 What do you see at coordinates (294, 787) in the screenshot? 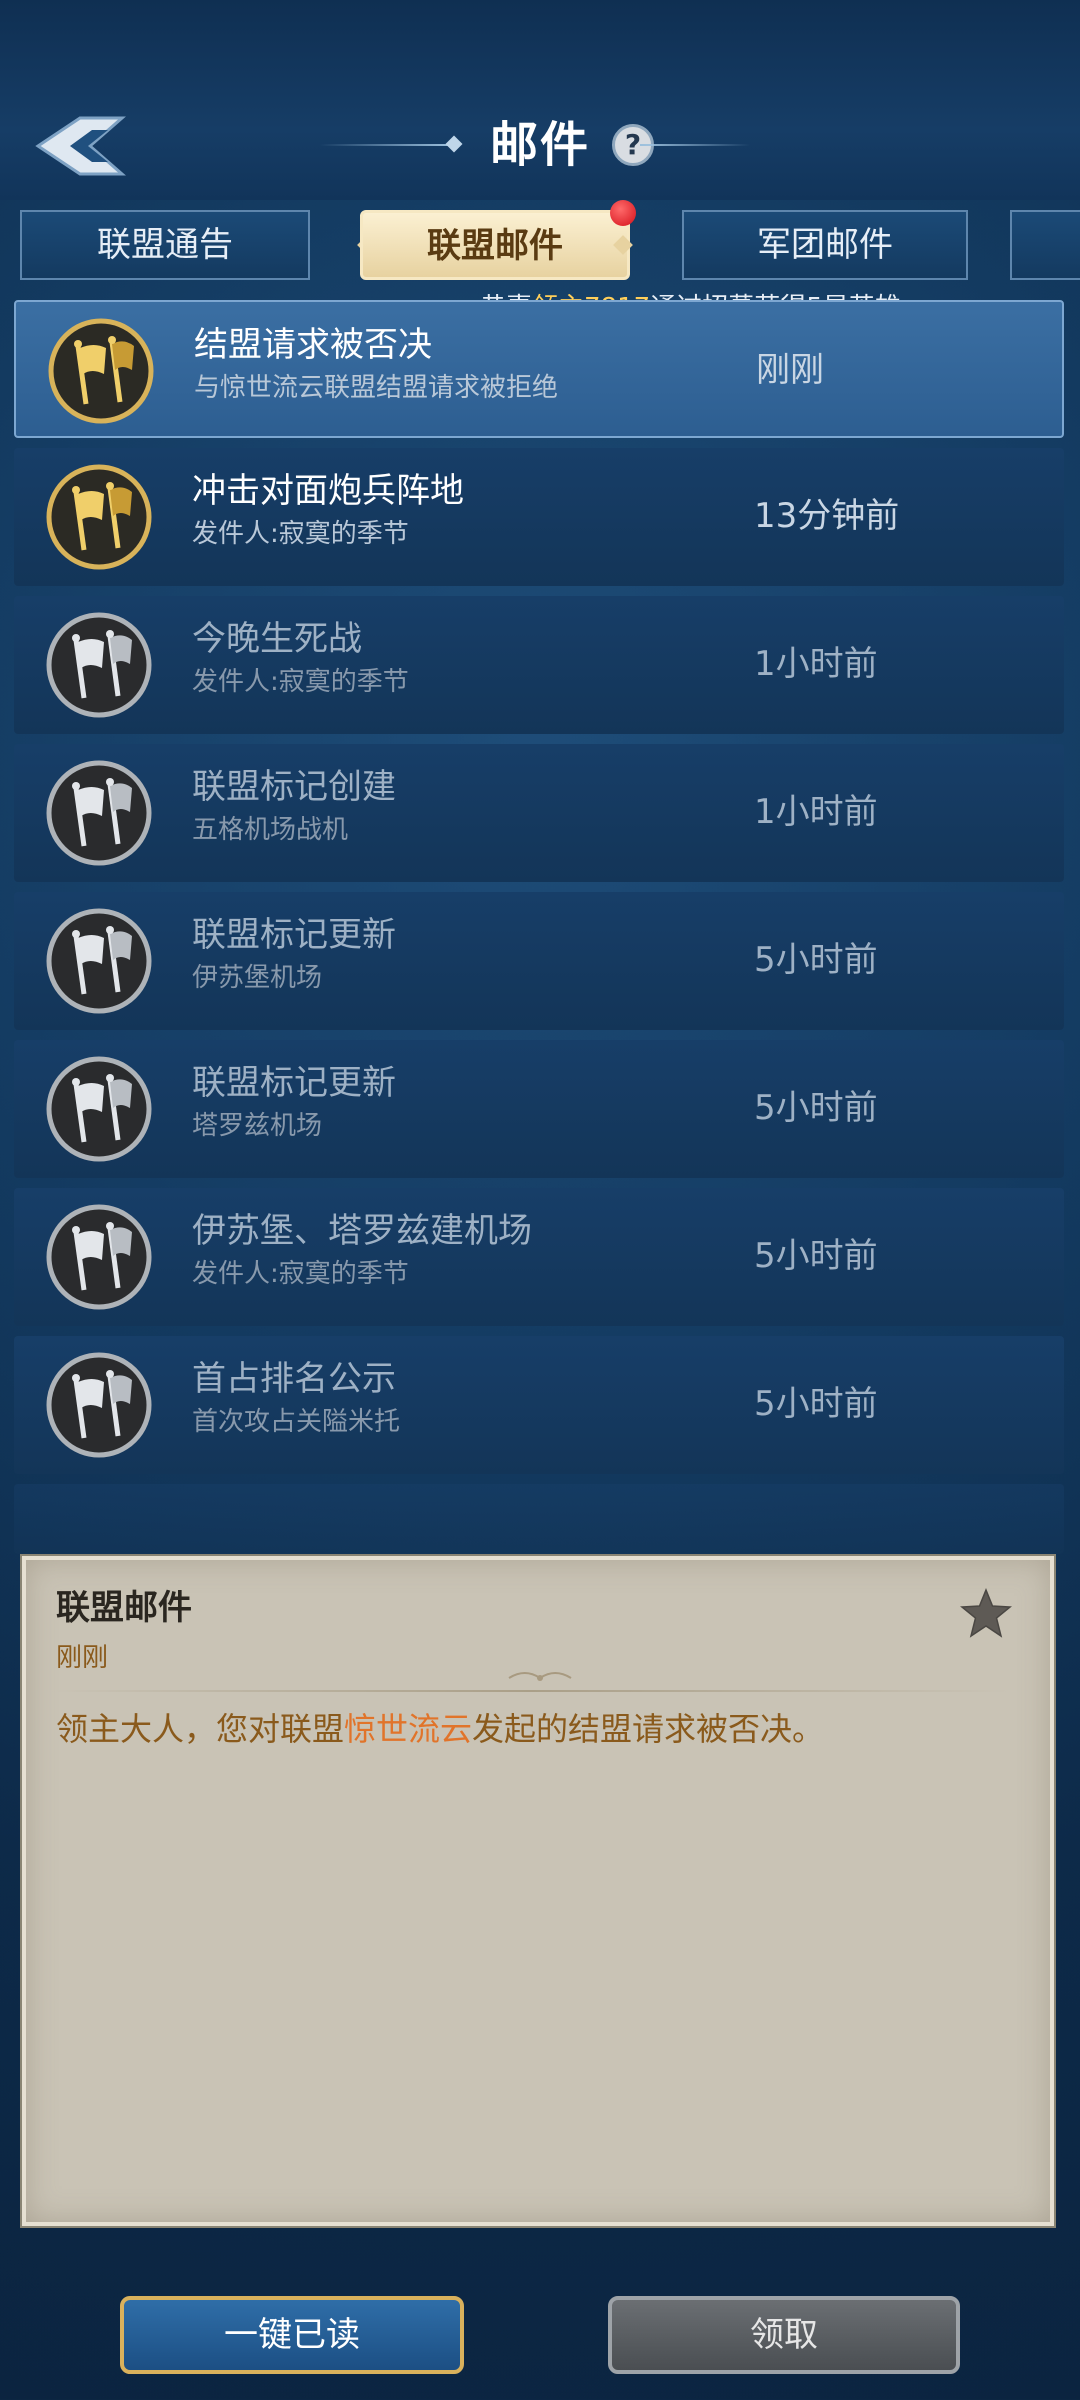
I see `mail-title: 联盟标记创建` at bounding box center [294, 787].